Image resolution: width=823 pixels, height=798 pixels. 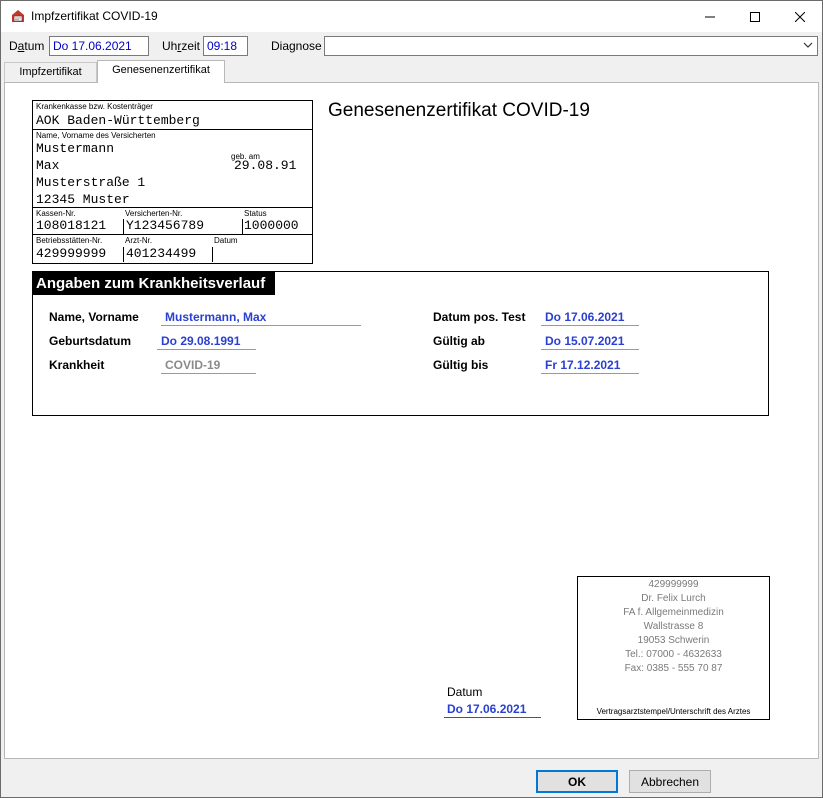 What do you see at coordinates (673, 654) in the screenshot?
I see `stamp-line: Tel.: 07000 - 4632633` at bounding box center [673, 654].